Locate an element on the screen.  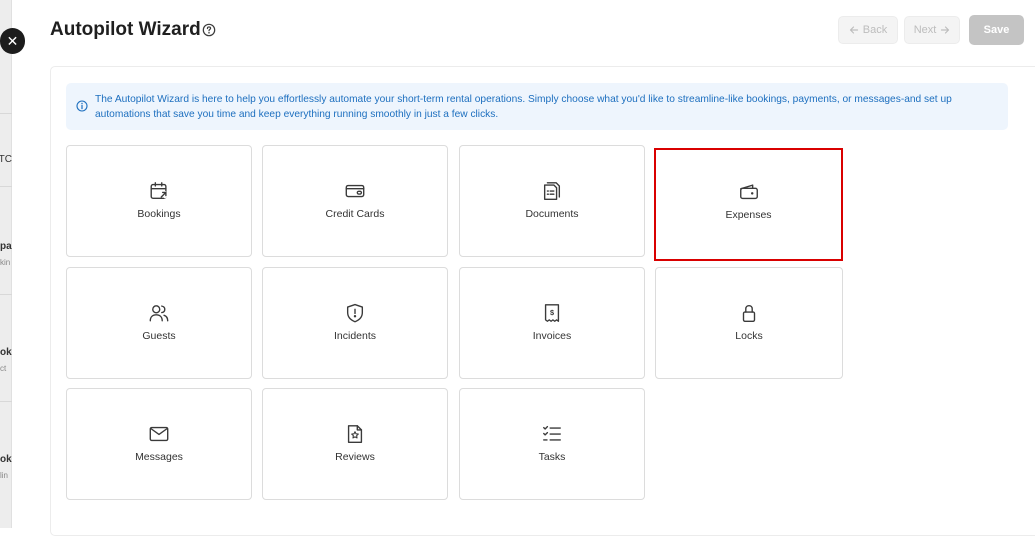
category-label: Reviews is located at coordinates (355, 457).